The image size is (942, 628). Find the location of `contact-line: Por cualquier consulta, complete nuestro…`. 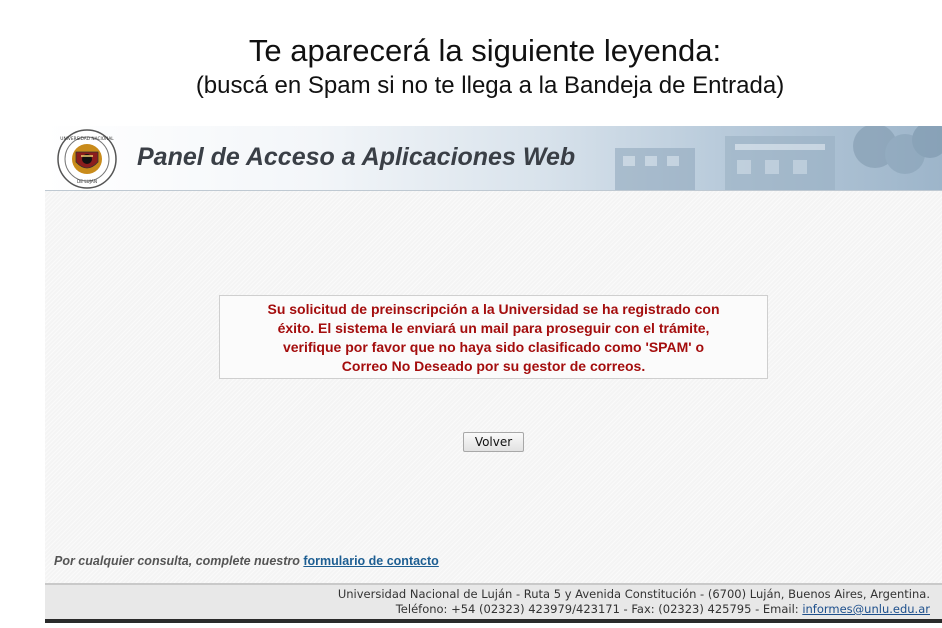

contact-line: Por cualquier consulta, complete nuestro… is located at coordinates (246, 561).